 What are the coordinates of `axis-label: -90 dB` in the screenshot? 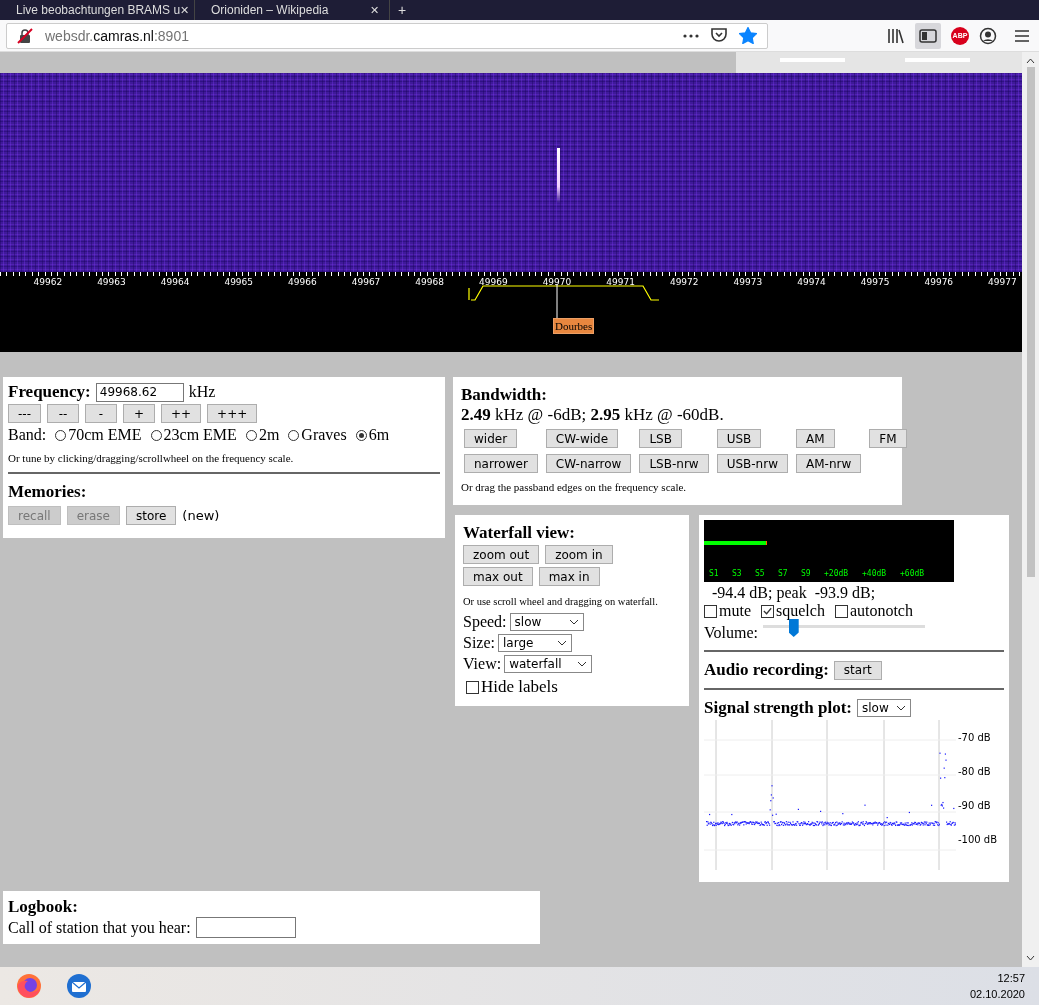 It's located at (975, 805).